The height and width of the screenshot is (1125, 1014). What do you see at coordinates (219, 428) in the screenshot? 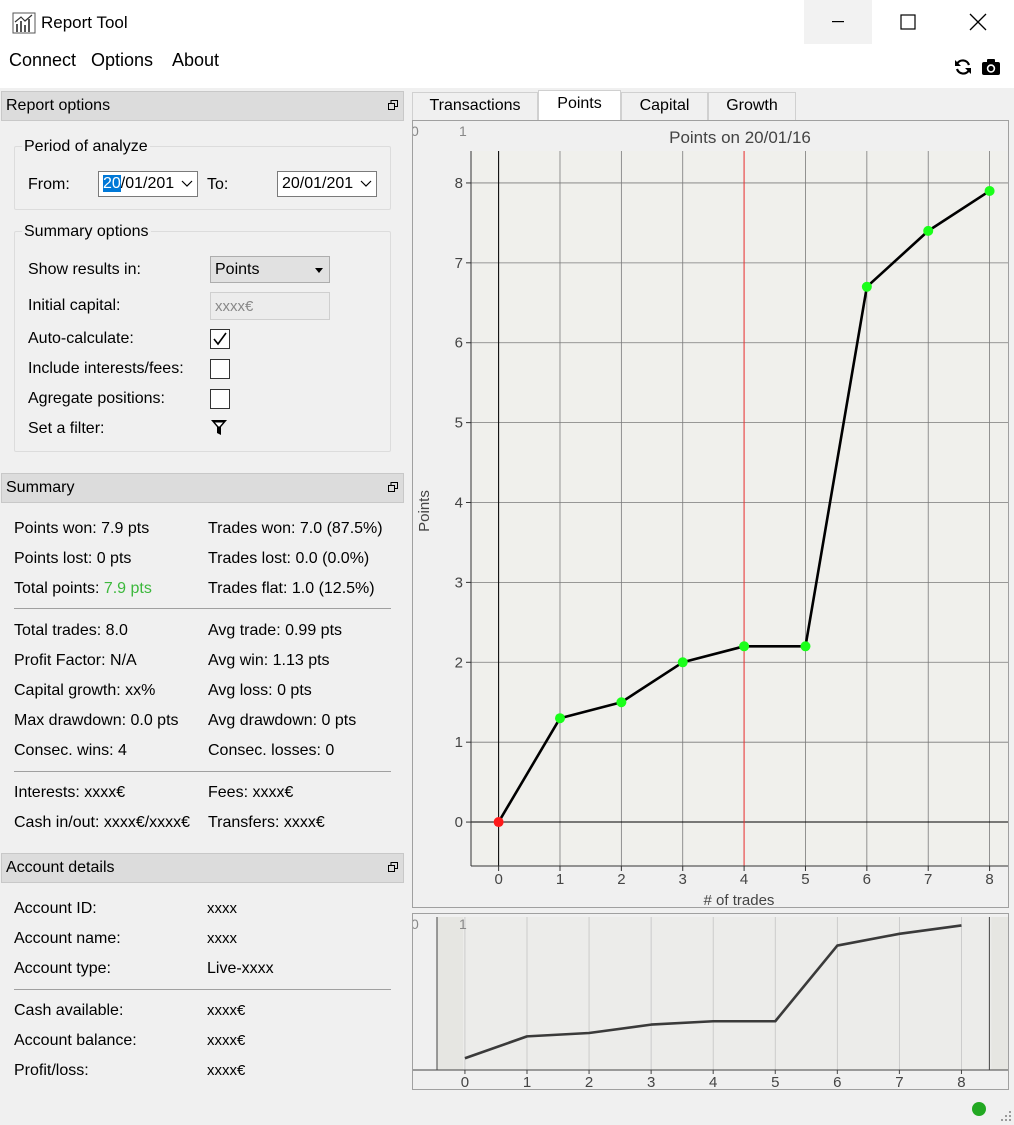
I see `filter-icon` at bounding box center [219, 428].